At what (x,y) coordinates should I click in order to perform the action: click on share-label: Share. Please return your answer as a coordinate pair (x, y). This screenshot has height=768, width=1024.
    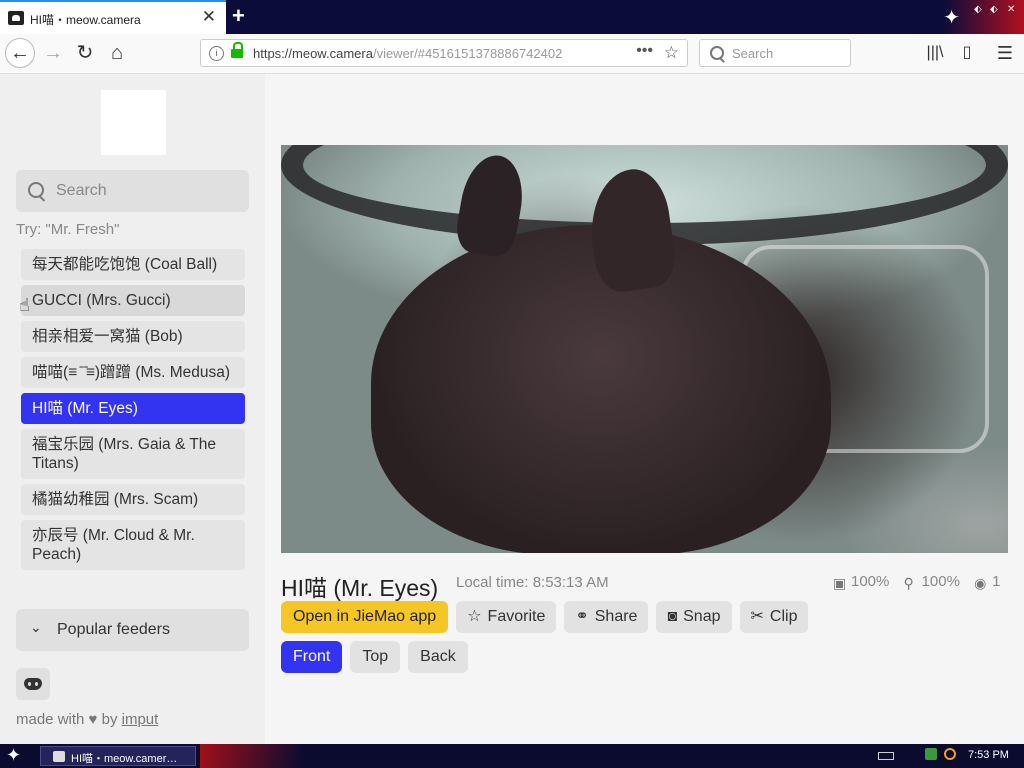
    Looking at the image, I should click on (616, 616).